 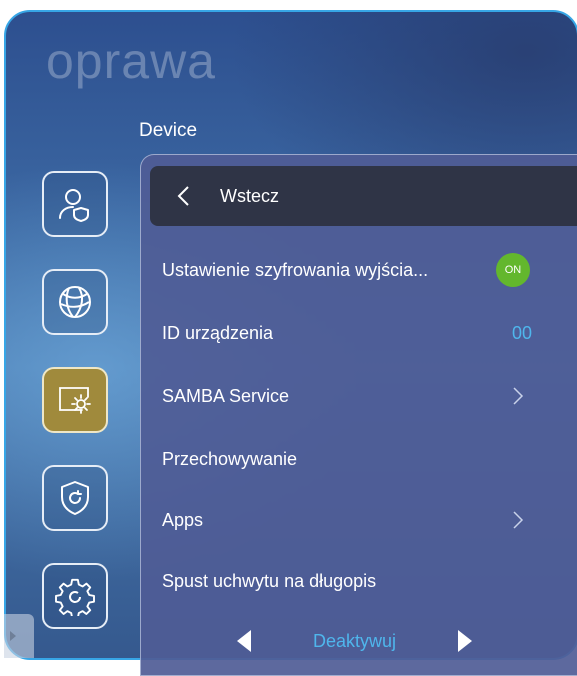 What do you see at coordinates (19, 636) in the screenshot?
I see `side-drawer-handle` at bounding box center [19, 636].